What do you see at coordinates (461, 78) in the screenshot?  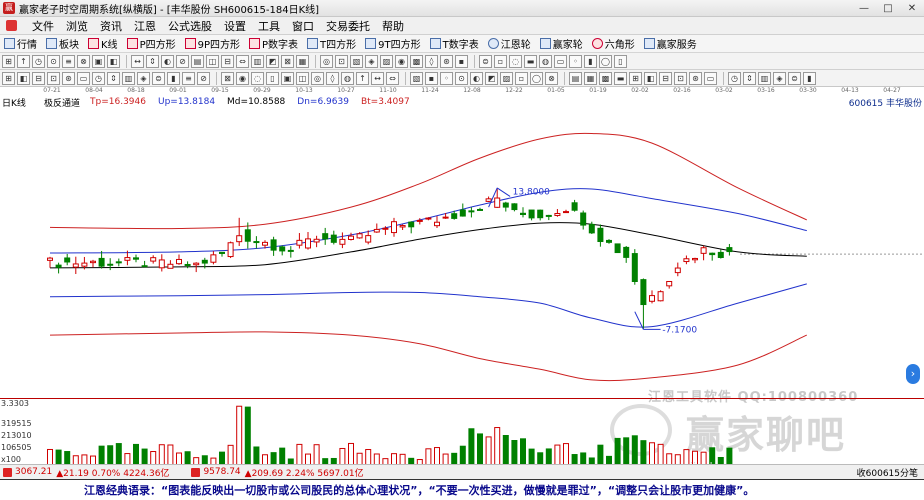 I see `analysis-button: ⊙` at bounding box center [461, 78].